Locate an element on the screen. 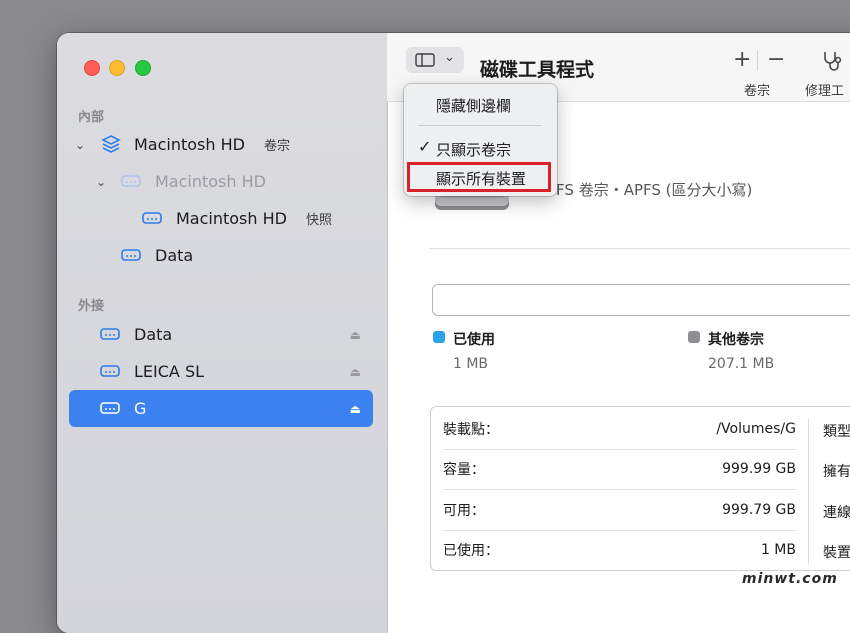  sidebar-item-data-internal: Data is located at coordinates (221, 255).